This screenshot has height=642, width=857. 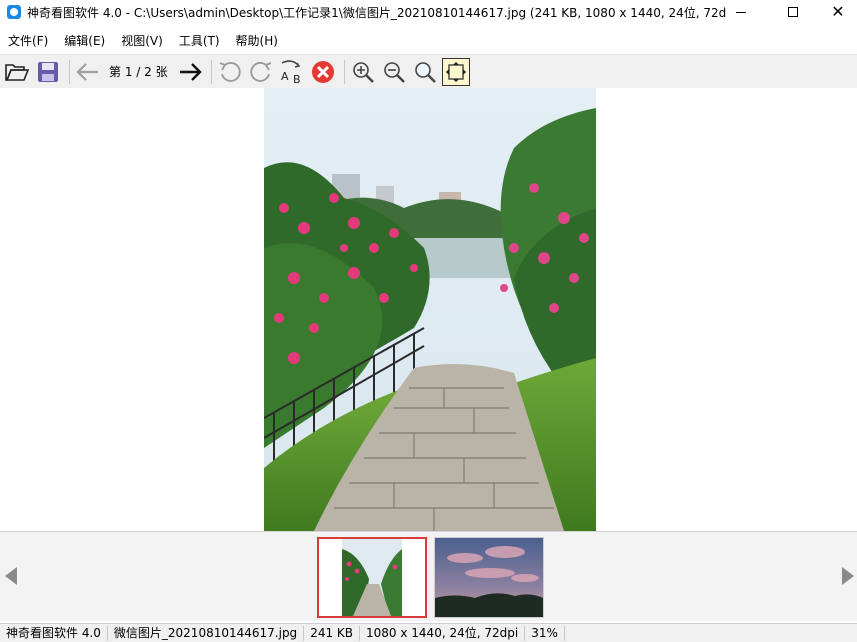 I want to click on rotate-right-button, so click(x=261, y=72).